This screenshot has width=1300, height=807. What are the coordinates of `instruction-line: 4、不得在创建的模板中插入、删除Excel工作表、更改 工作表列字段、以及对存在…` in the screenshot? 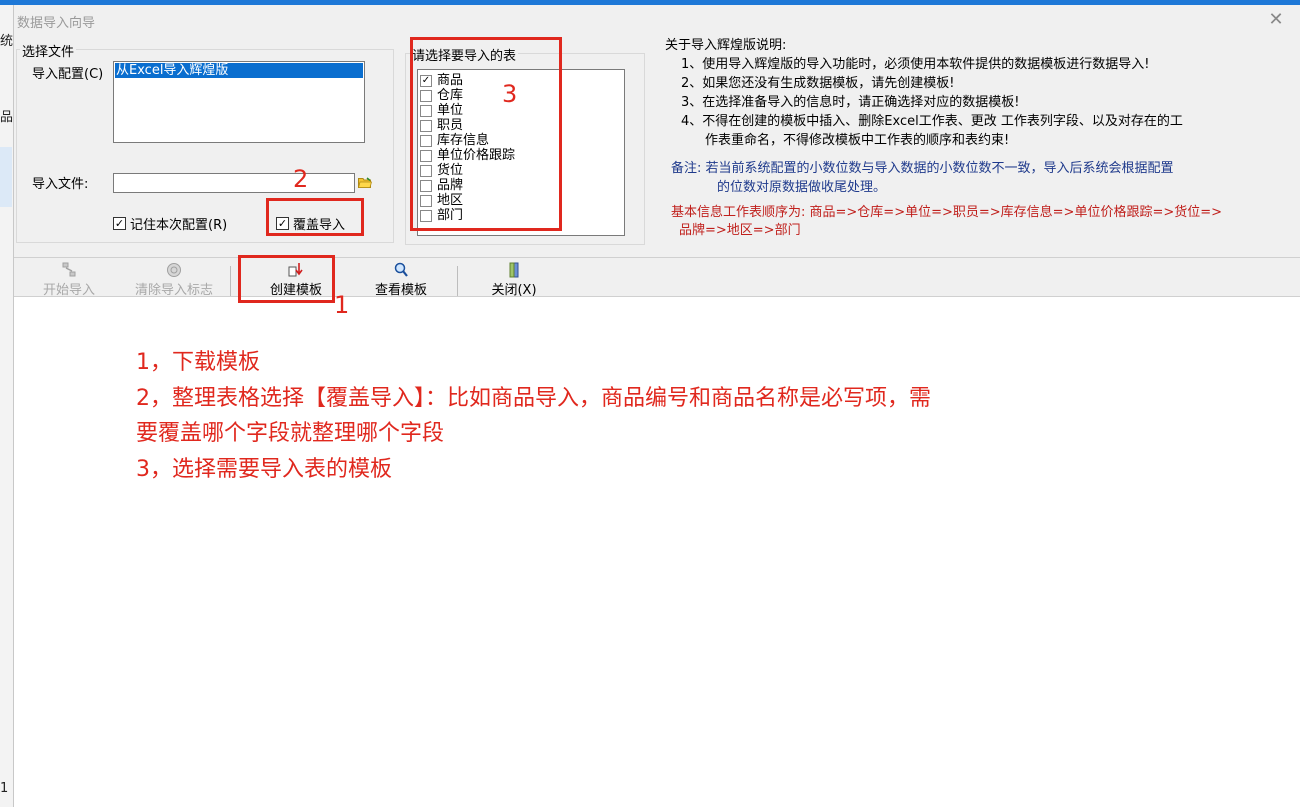 It's located at (932, 121).